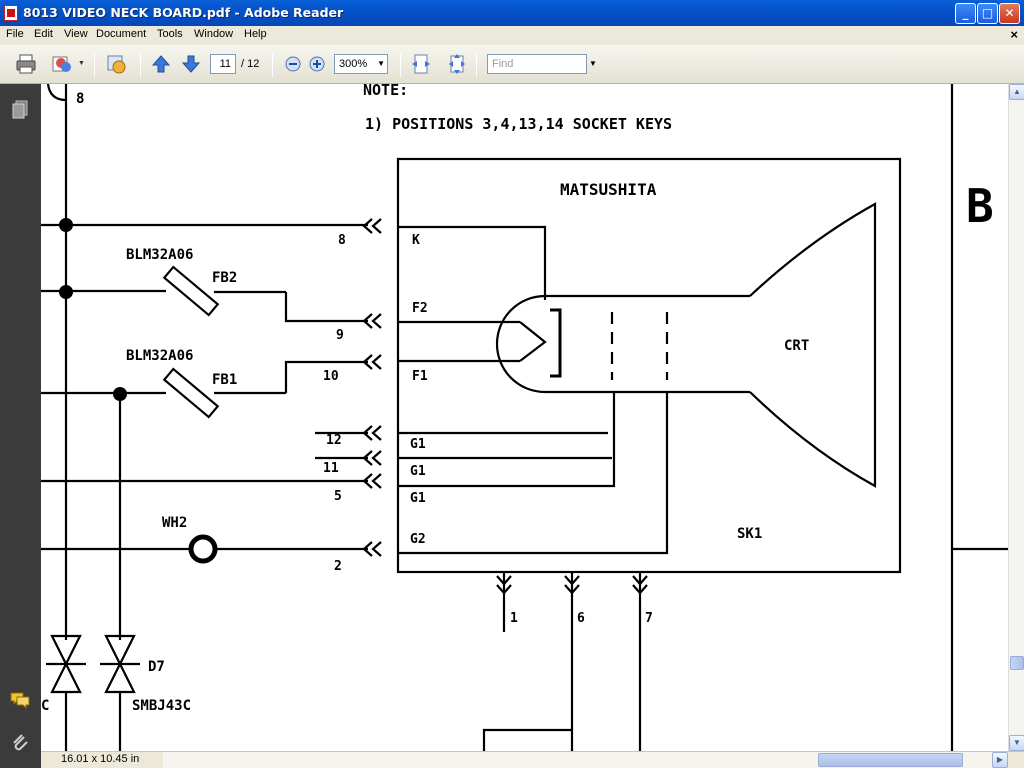 The image size is (1024, 768). I want to click on menu-window: Window, so click(213, 34).